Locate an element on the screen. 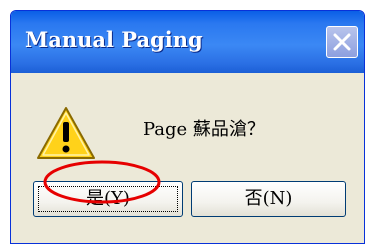 The image size is (372, 246). close-icon is located at coordinates (342, 42).